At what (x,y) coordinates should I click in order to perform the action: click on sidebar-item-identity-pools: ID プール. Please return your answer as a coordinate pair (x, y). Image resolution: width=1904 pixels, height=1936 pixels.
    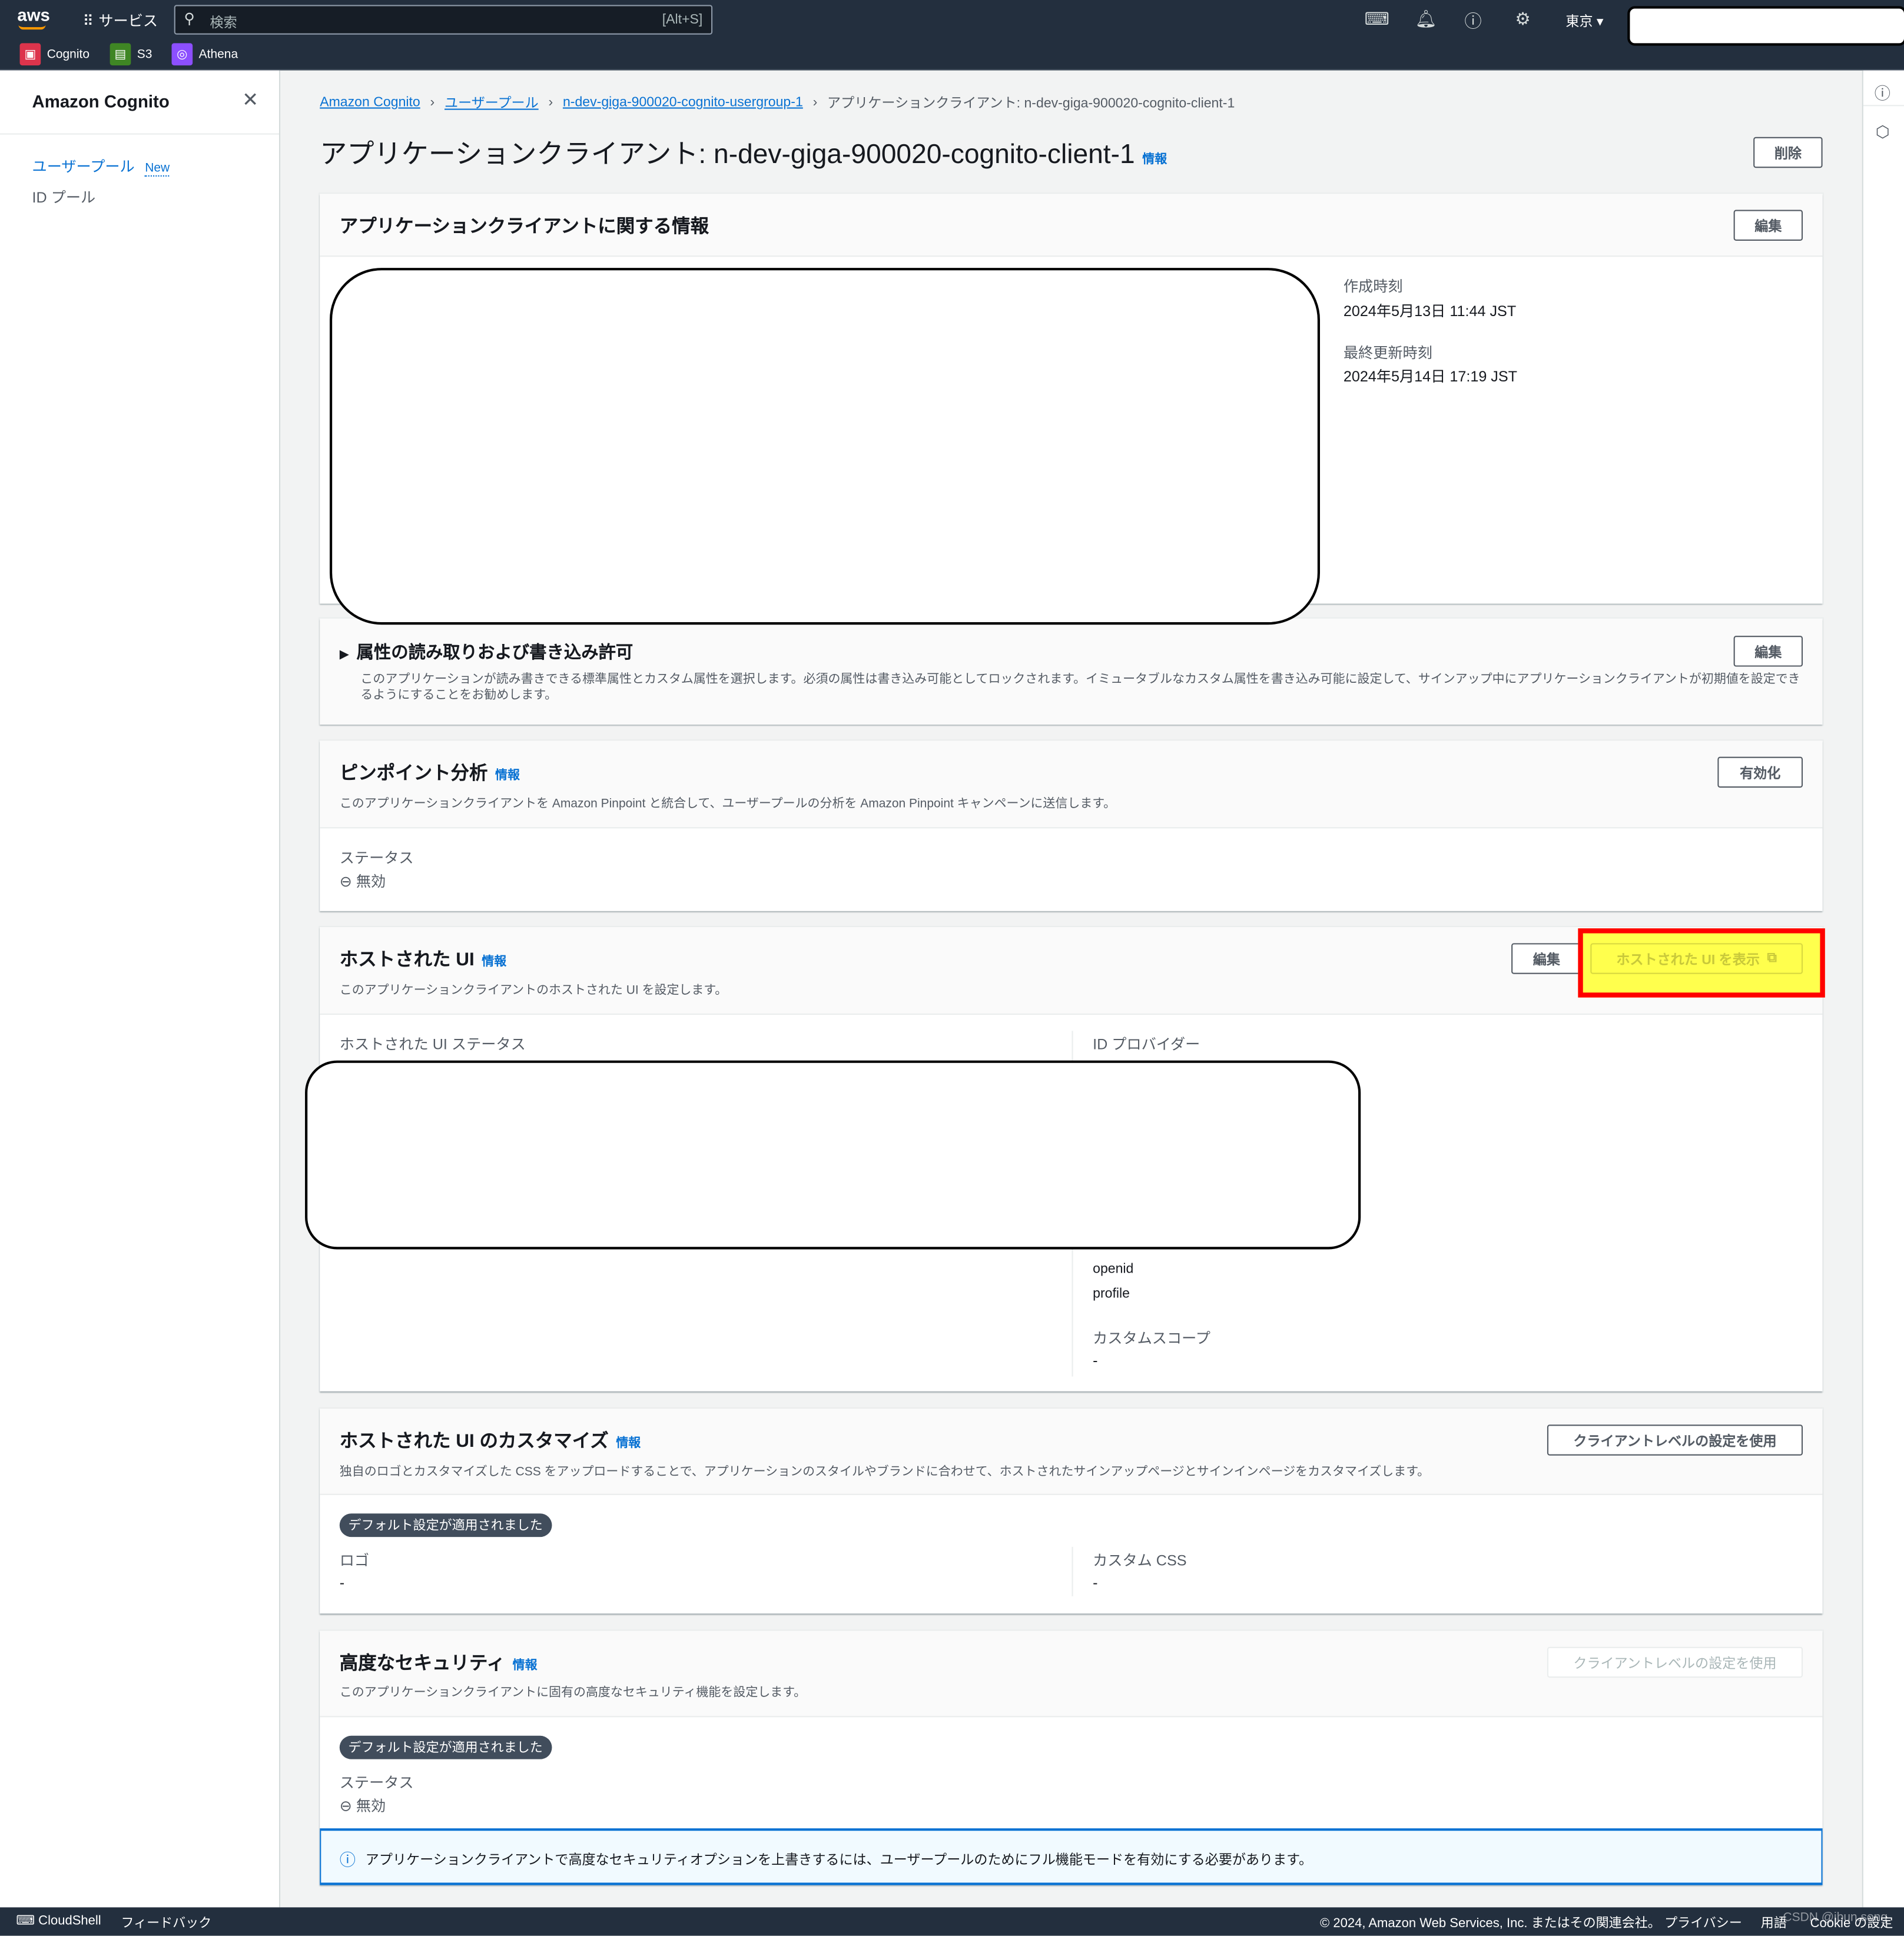
    Looking at the image, I should click on (64, 198).